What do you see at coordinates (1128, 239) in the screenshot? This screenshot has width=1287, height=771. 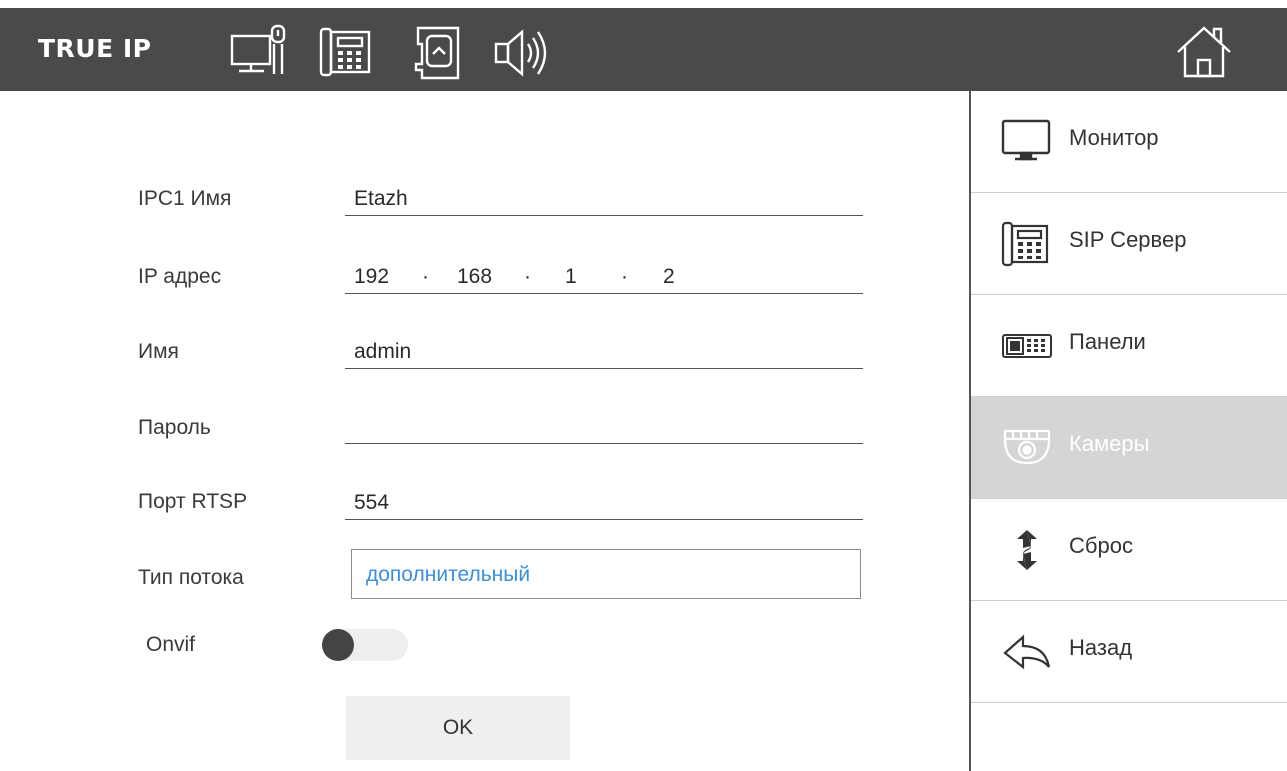 I see `sidebar-item-label: SIP Сервер` at bounding box center [1128, 239].